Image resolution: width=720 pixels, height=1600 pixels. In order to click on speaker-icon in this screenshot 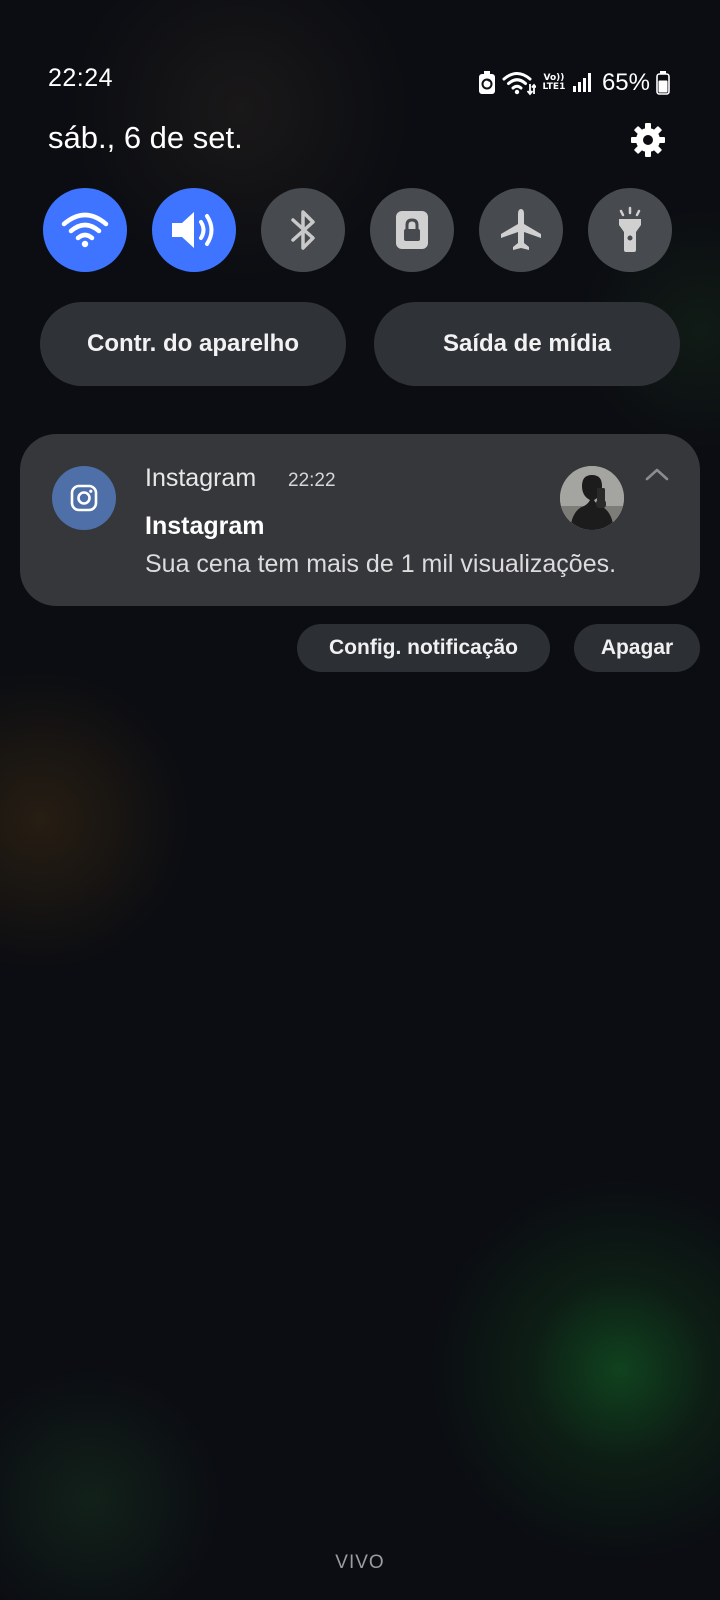, I will do `click(193, 230)`.